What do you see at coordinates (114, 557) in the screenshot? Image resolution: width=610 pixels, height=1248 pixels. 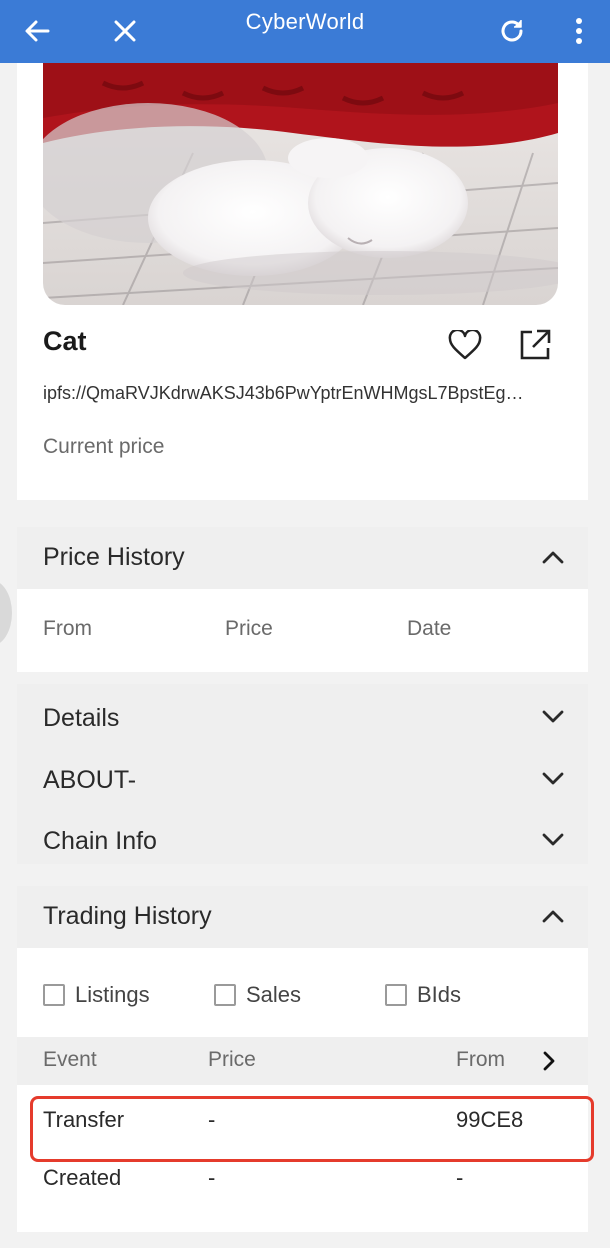 I see `price-history-title: Price History` at bounding box center [114, 557].